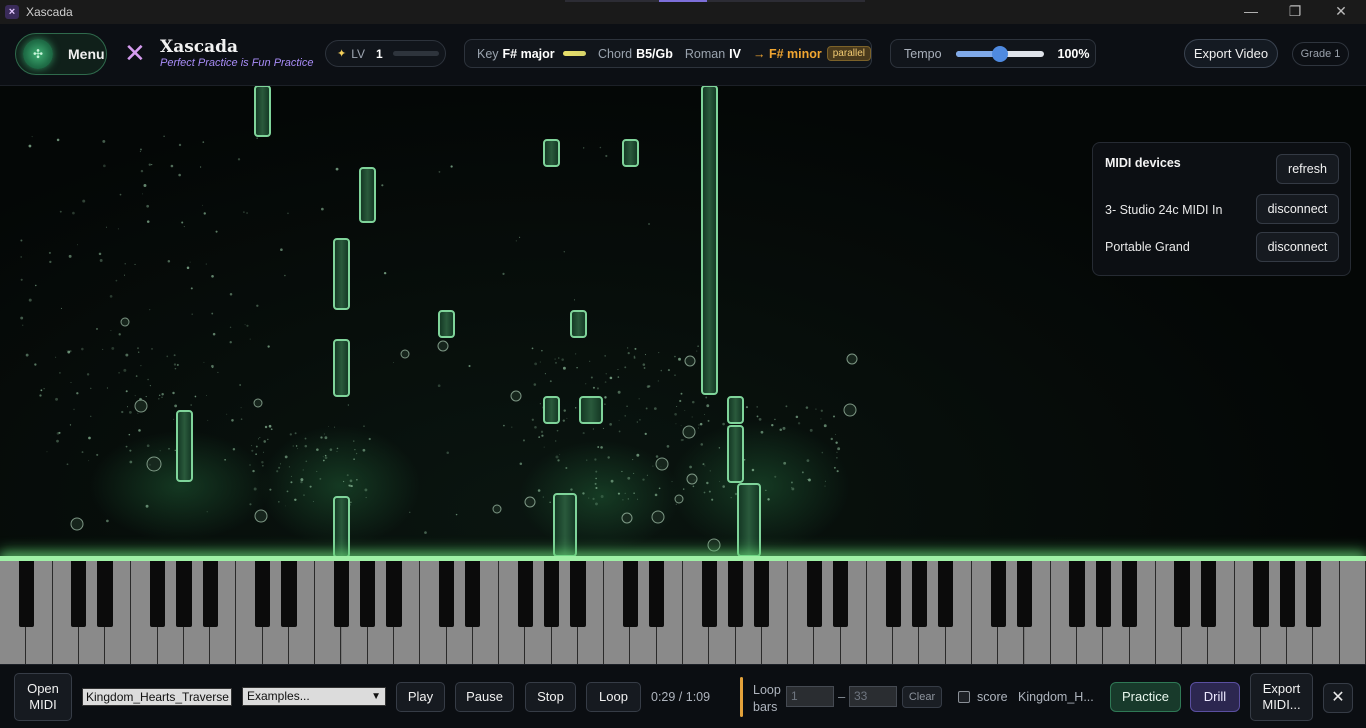  I want to click on piano-keyboard, so click(683, 612).